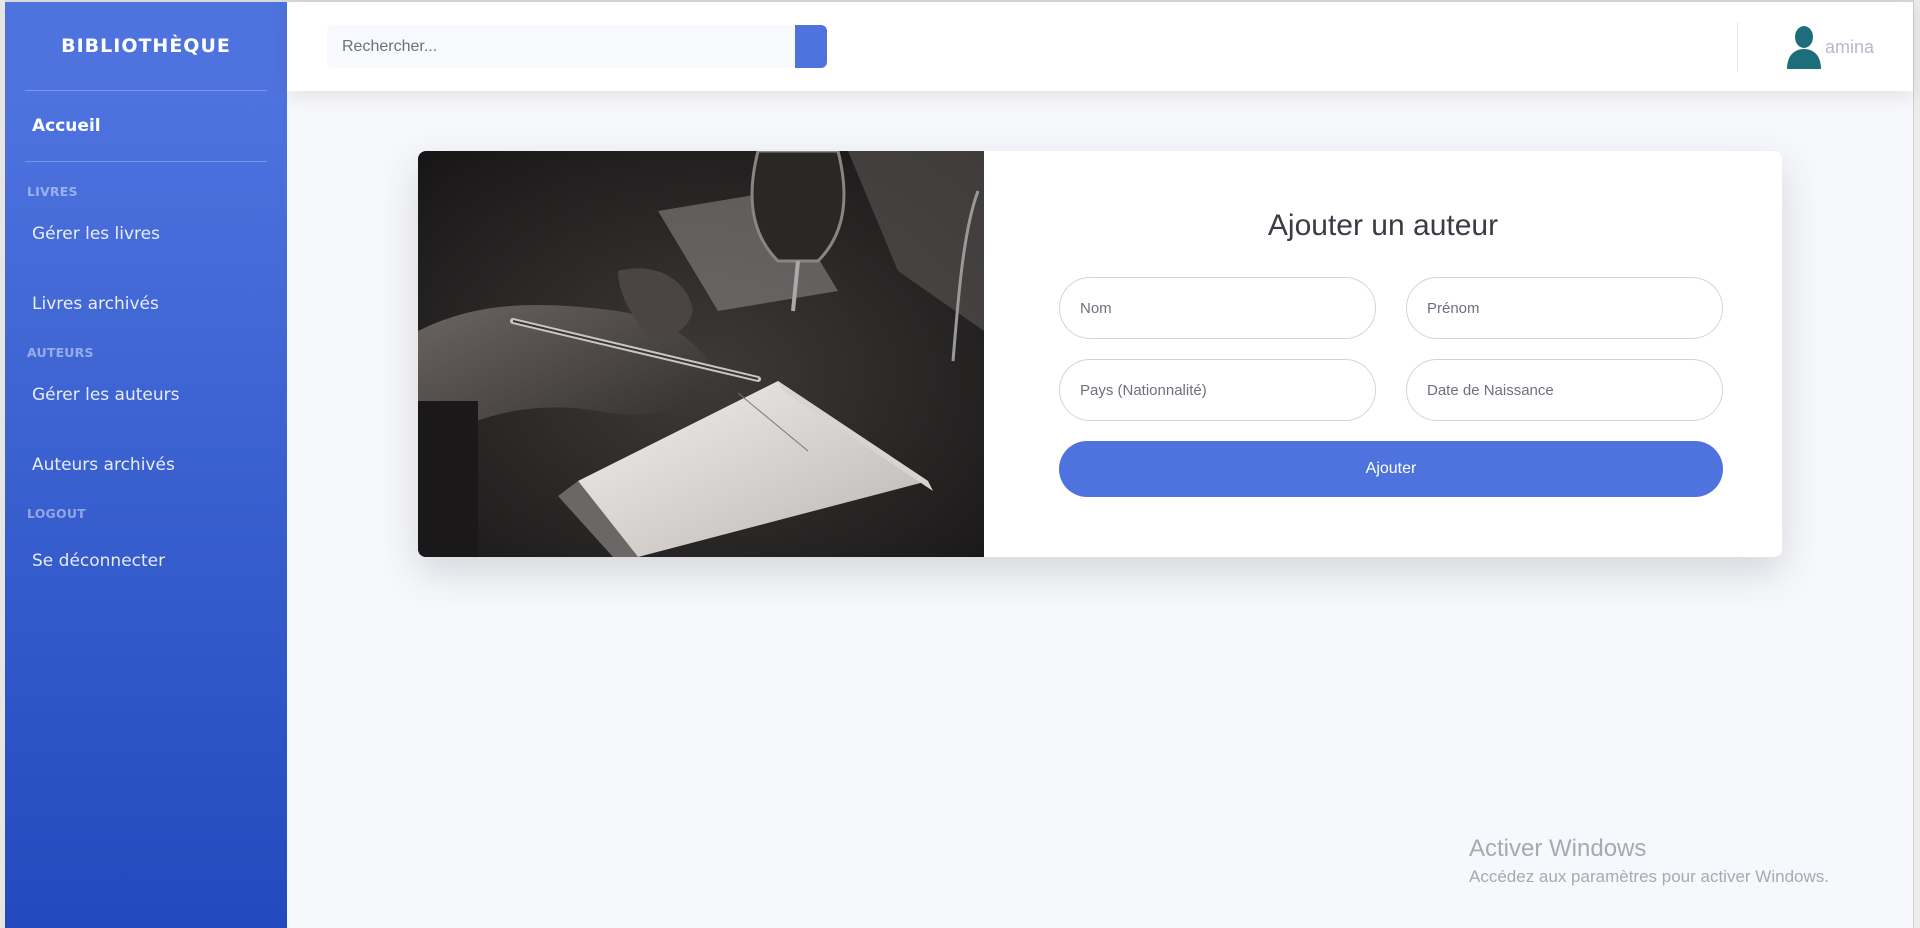 This screenshot has width=1920, height=928. I want to click on sidebar-item-livres-archives: Livres archivés, so click(146, 304).